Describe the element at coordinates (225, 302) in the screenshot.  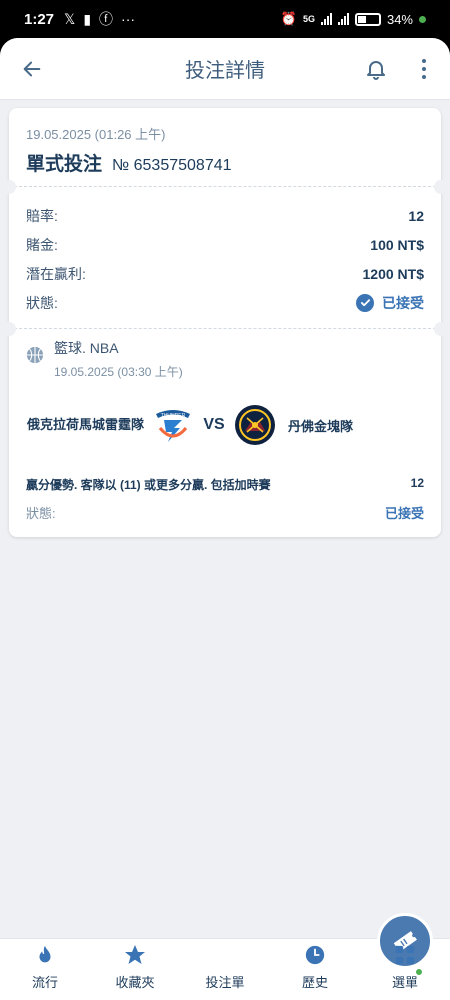
I see `status-row: 狀態: 已接受` at that location.